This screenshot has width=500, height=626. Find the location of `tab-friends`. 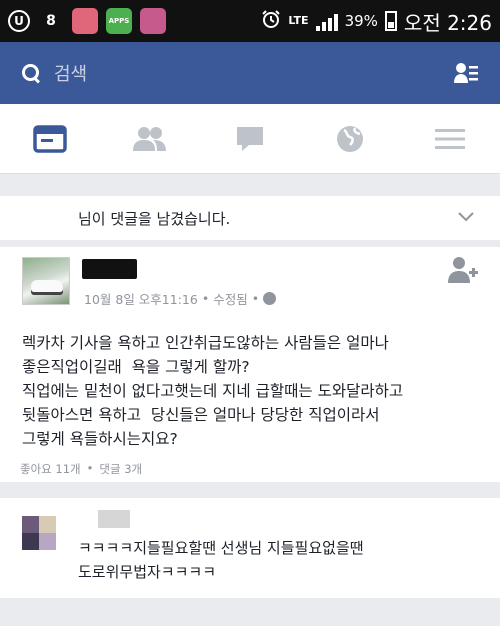

tab-friends is located at coordinates (150, 139).